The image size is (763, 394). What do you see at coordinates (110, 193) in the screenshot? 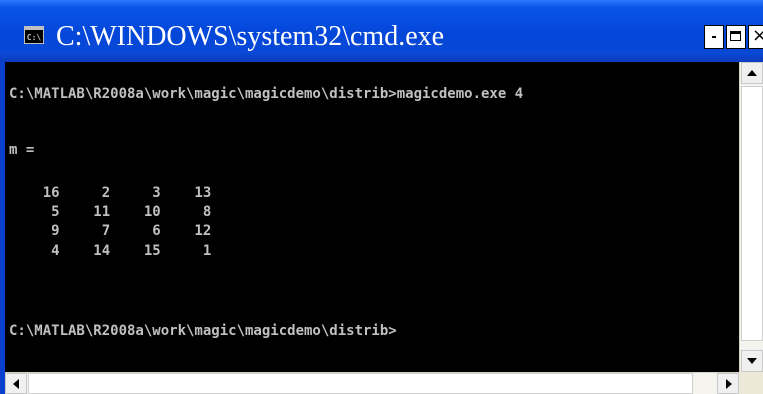
I see `matrix-row: 16 2 3 13` at bounding box center [110, 193].